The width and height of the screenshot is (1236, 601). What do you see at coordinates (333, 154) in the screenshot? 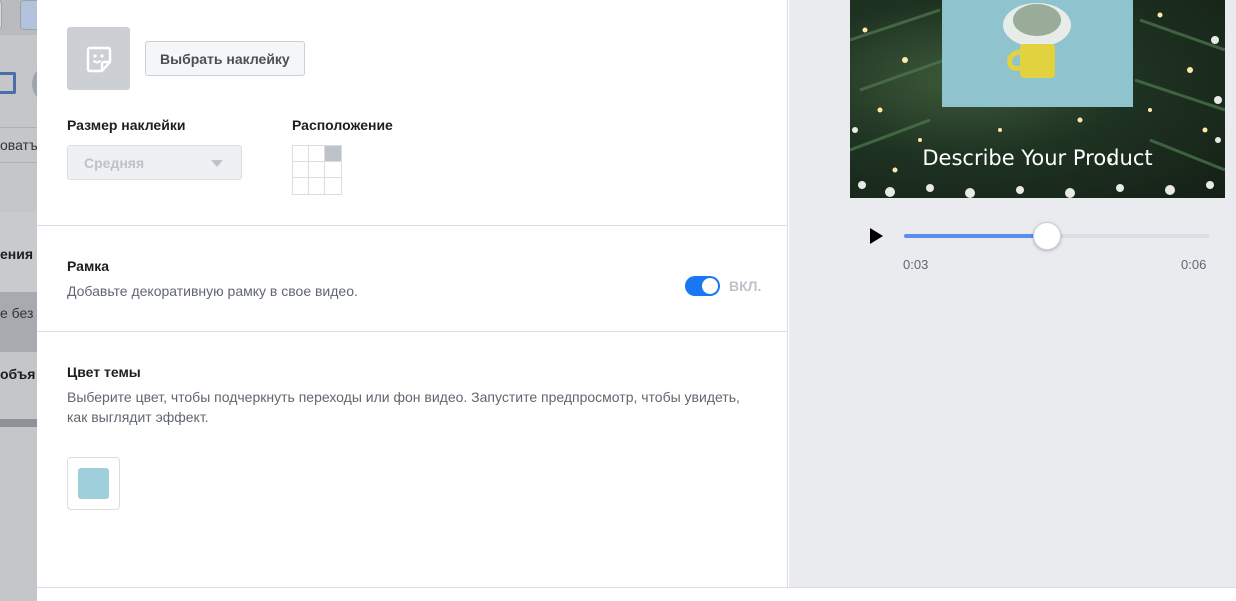
I see `position-cell-top-right` at bounding box center [333, 154].